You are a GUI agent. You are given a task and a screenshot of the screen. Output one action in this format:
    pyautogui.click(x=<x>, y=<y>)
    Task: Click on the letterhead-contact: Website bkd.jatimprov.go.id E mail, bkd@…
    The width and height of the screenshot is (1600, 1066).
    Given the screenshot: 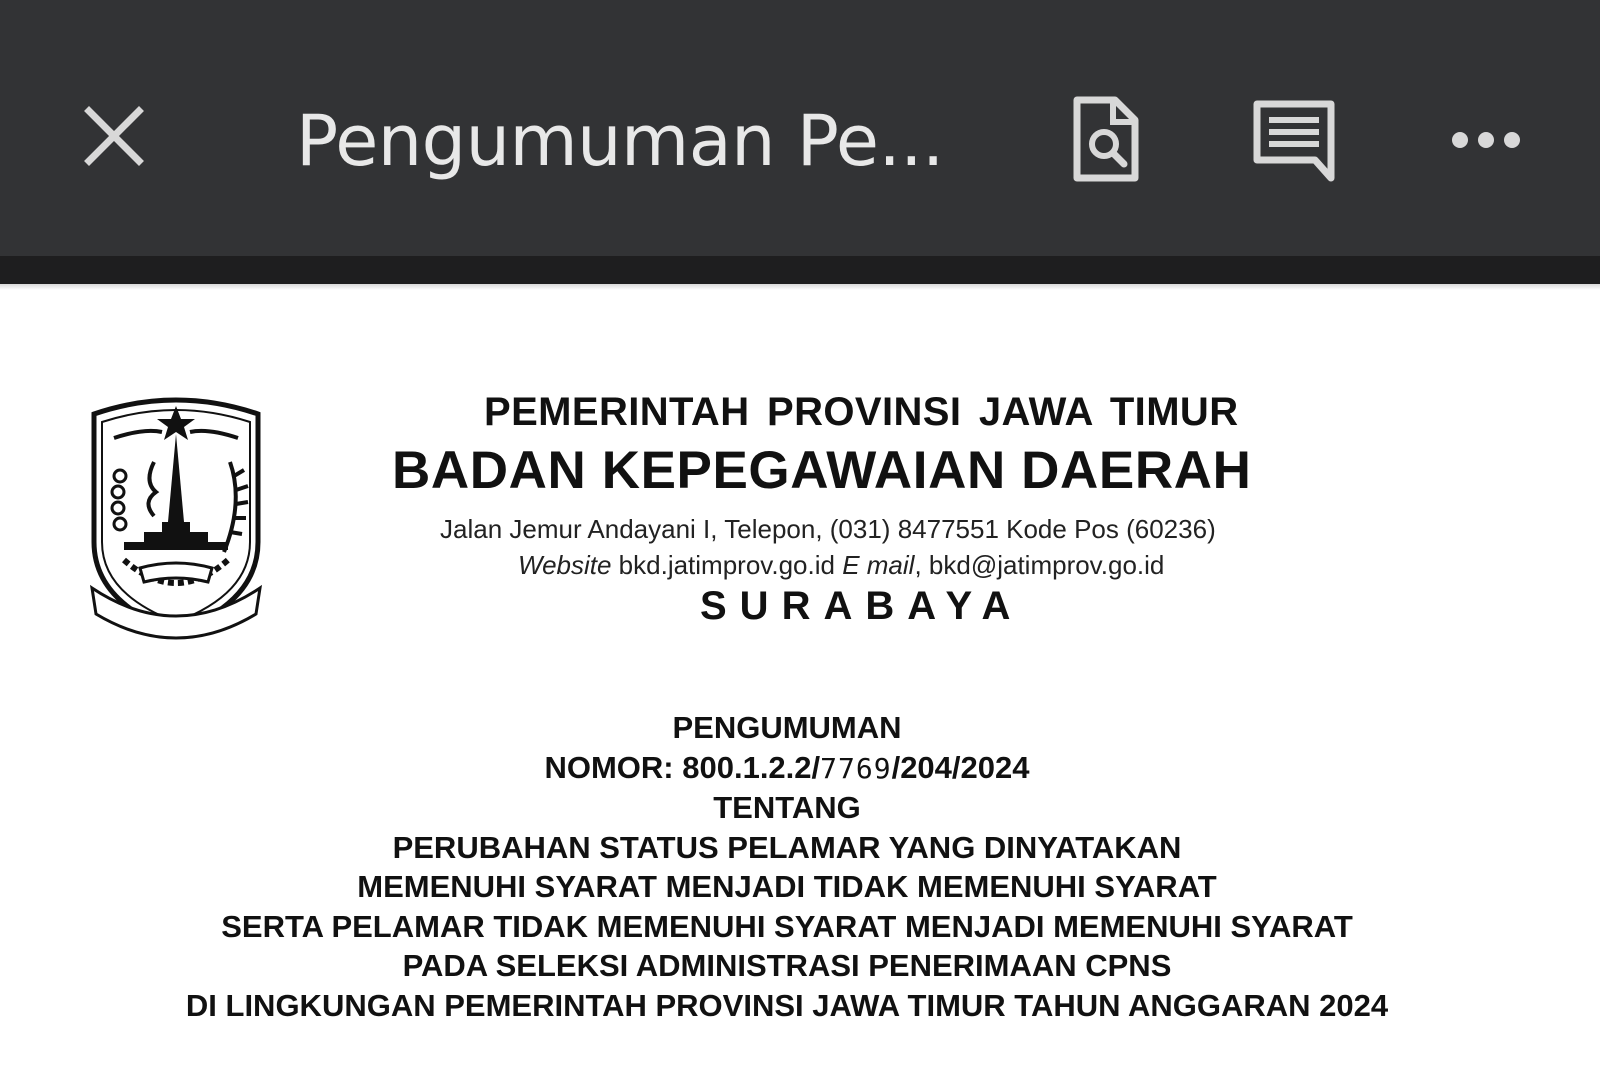 What is the action you would take?
    pyautogui.click(x=841, y=565)
    